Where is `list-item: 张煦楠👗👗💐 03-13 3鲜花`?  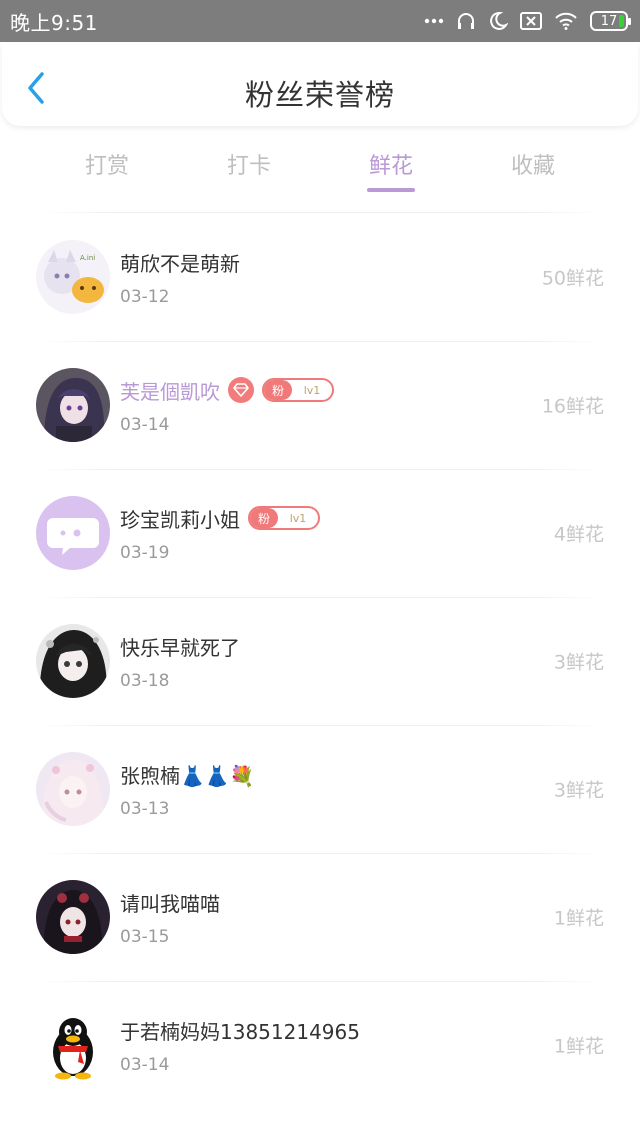
list-item: 张煦楠👗👗💐 03-13 3鲜花 is located at coordinates (320, 789).